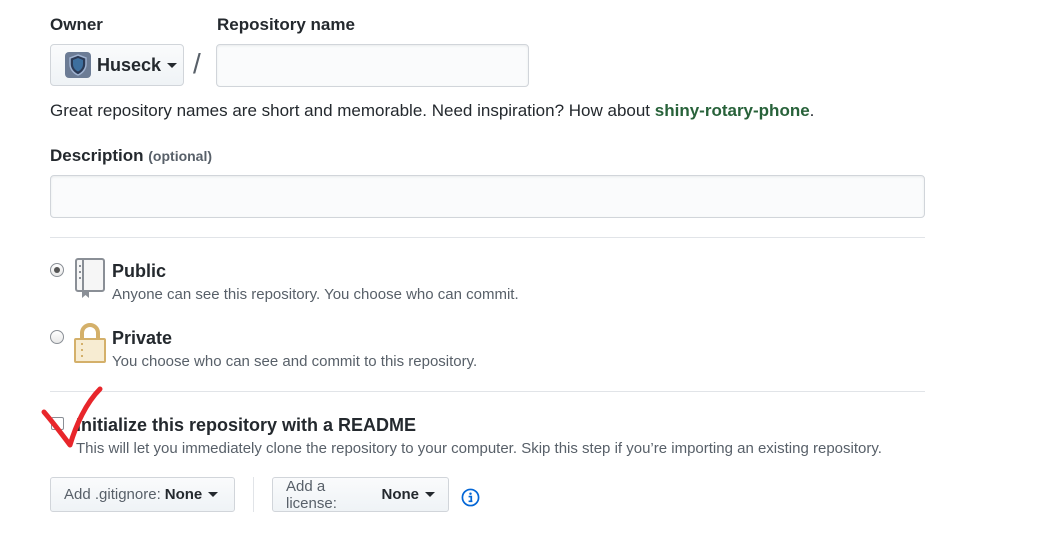 The image size is (1038, 537). What do you see at coordinates (78, 65) in the screenshot?
I see `shield-avatar-icon` at bounding box center [78, 65].